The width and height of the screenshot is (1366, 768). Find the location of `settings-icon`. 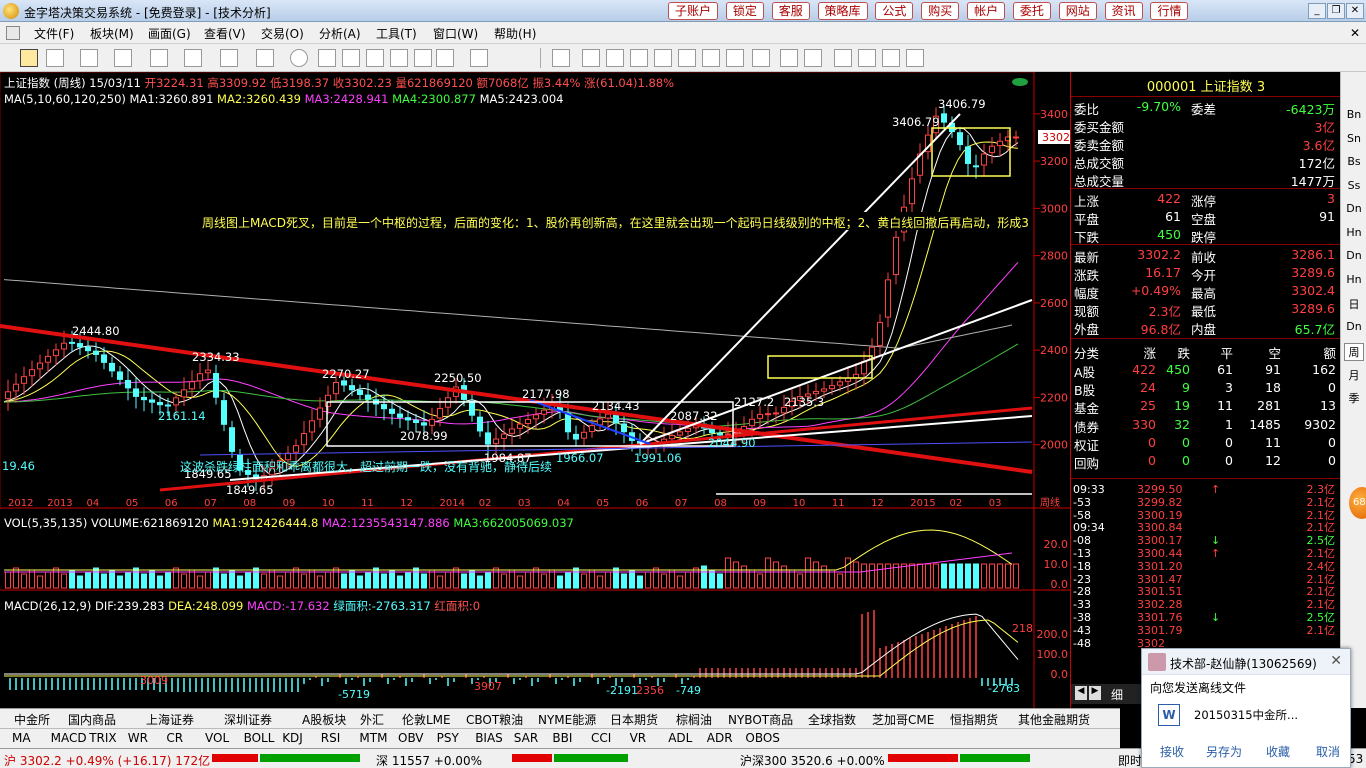

settings-icon is located at coordinates (479, 58).